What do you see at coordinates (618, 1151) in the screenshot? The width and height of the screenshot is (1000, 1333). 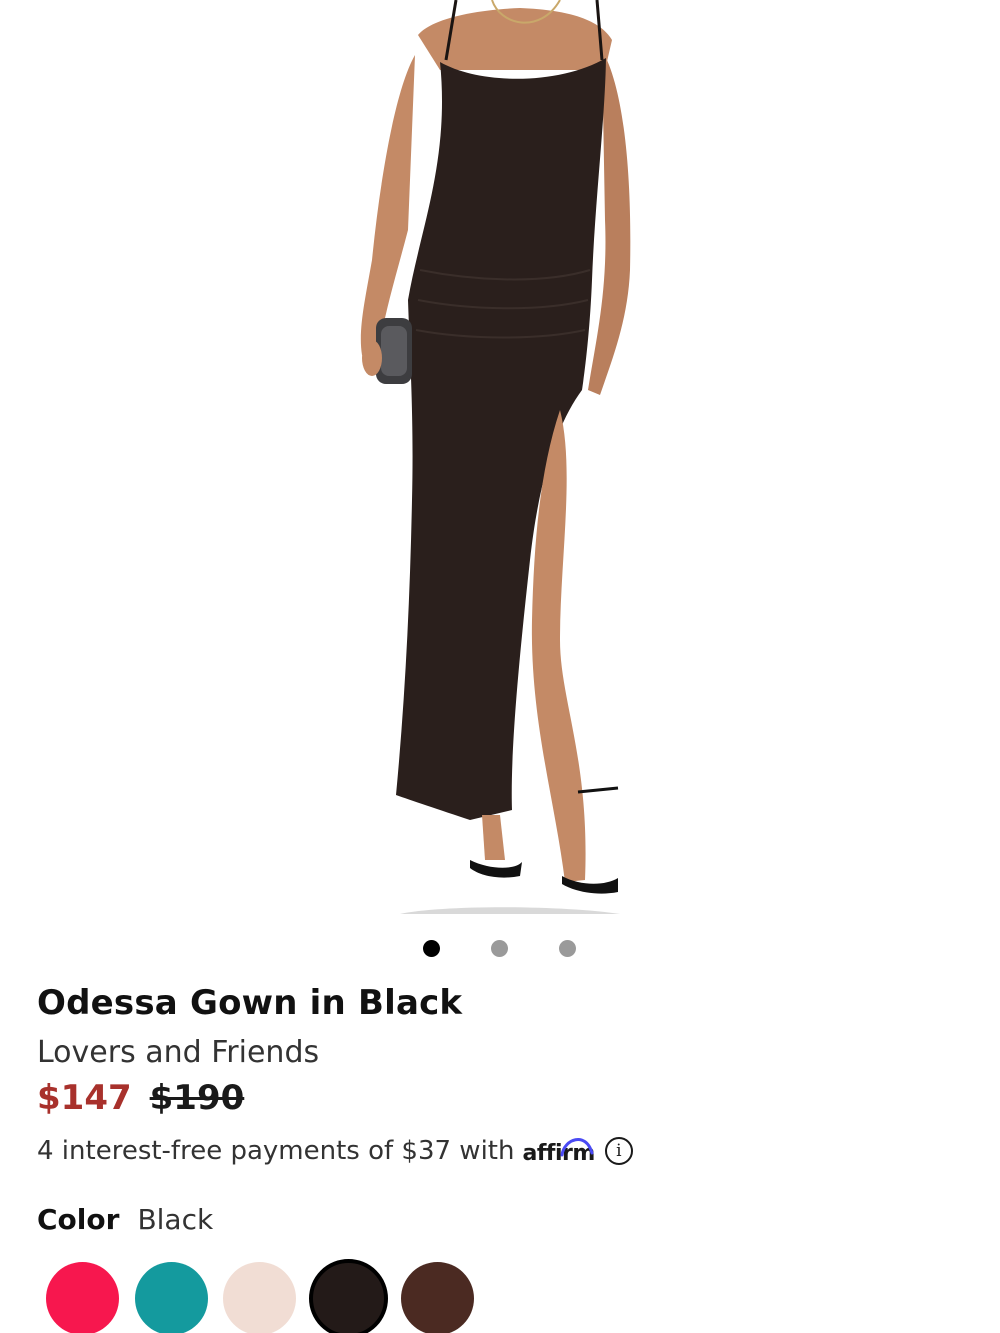 I see `info-icon: i` at bounding box center [618, 1151].